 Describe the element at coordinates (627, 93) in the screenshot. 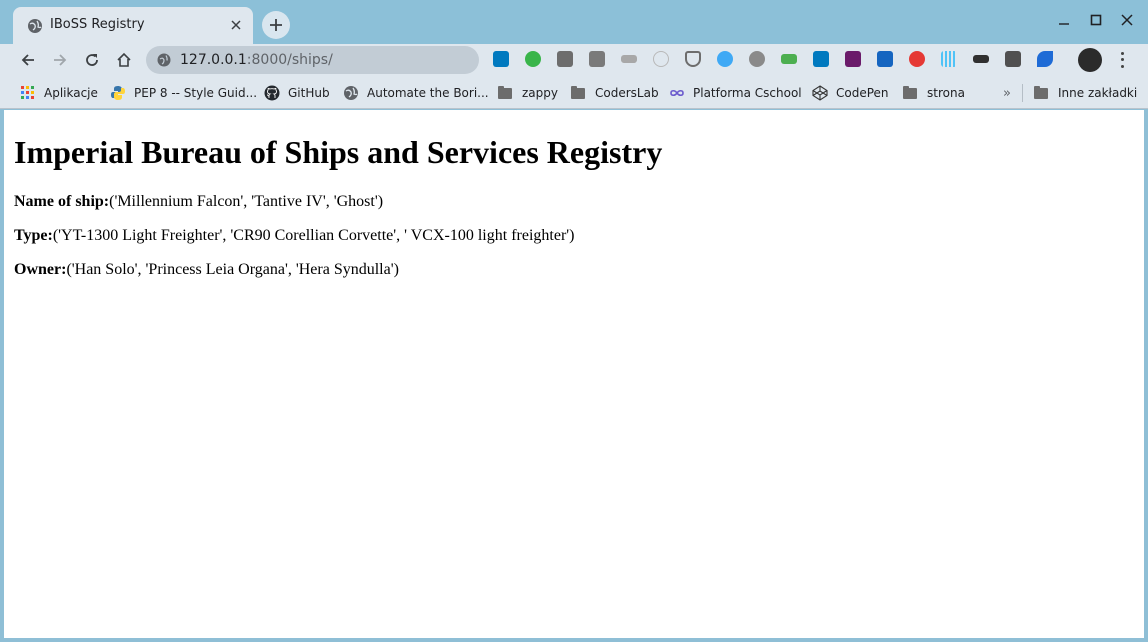

I see `bookmark-label: CodersLab` at that location.